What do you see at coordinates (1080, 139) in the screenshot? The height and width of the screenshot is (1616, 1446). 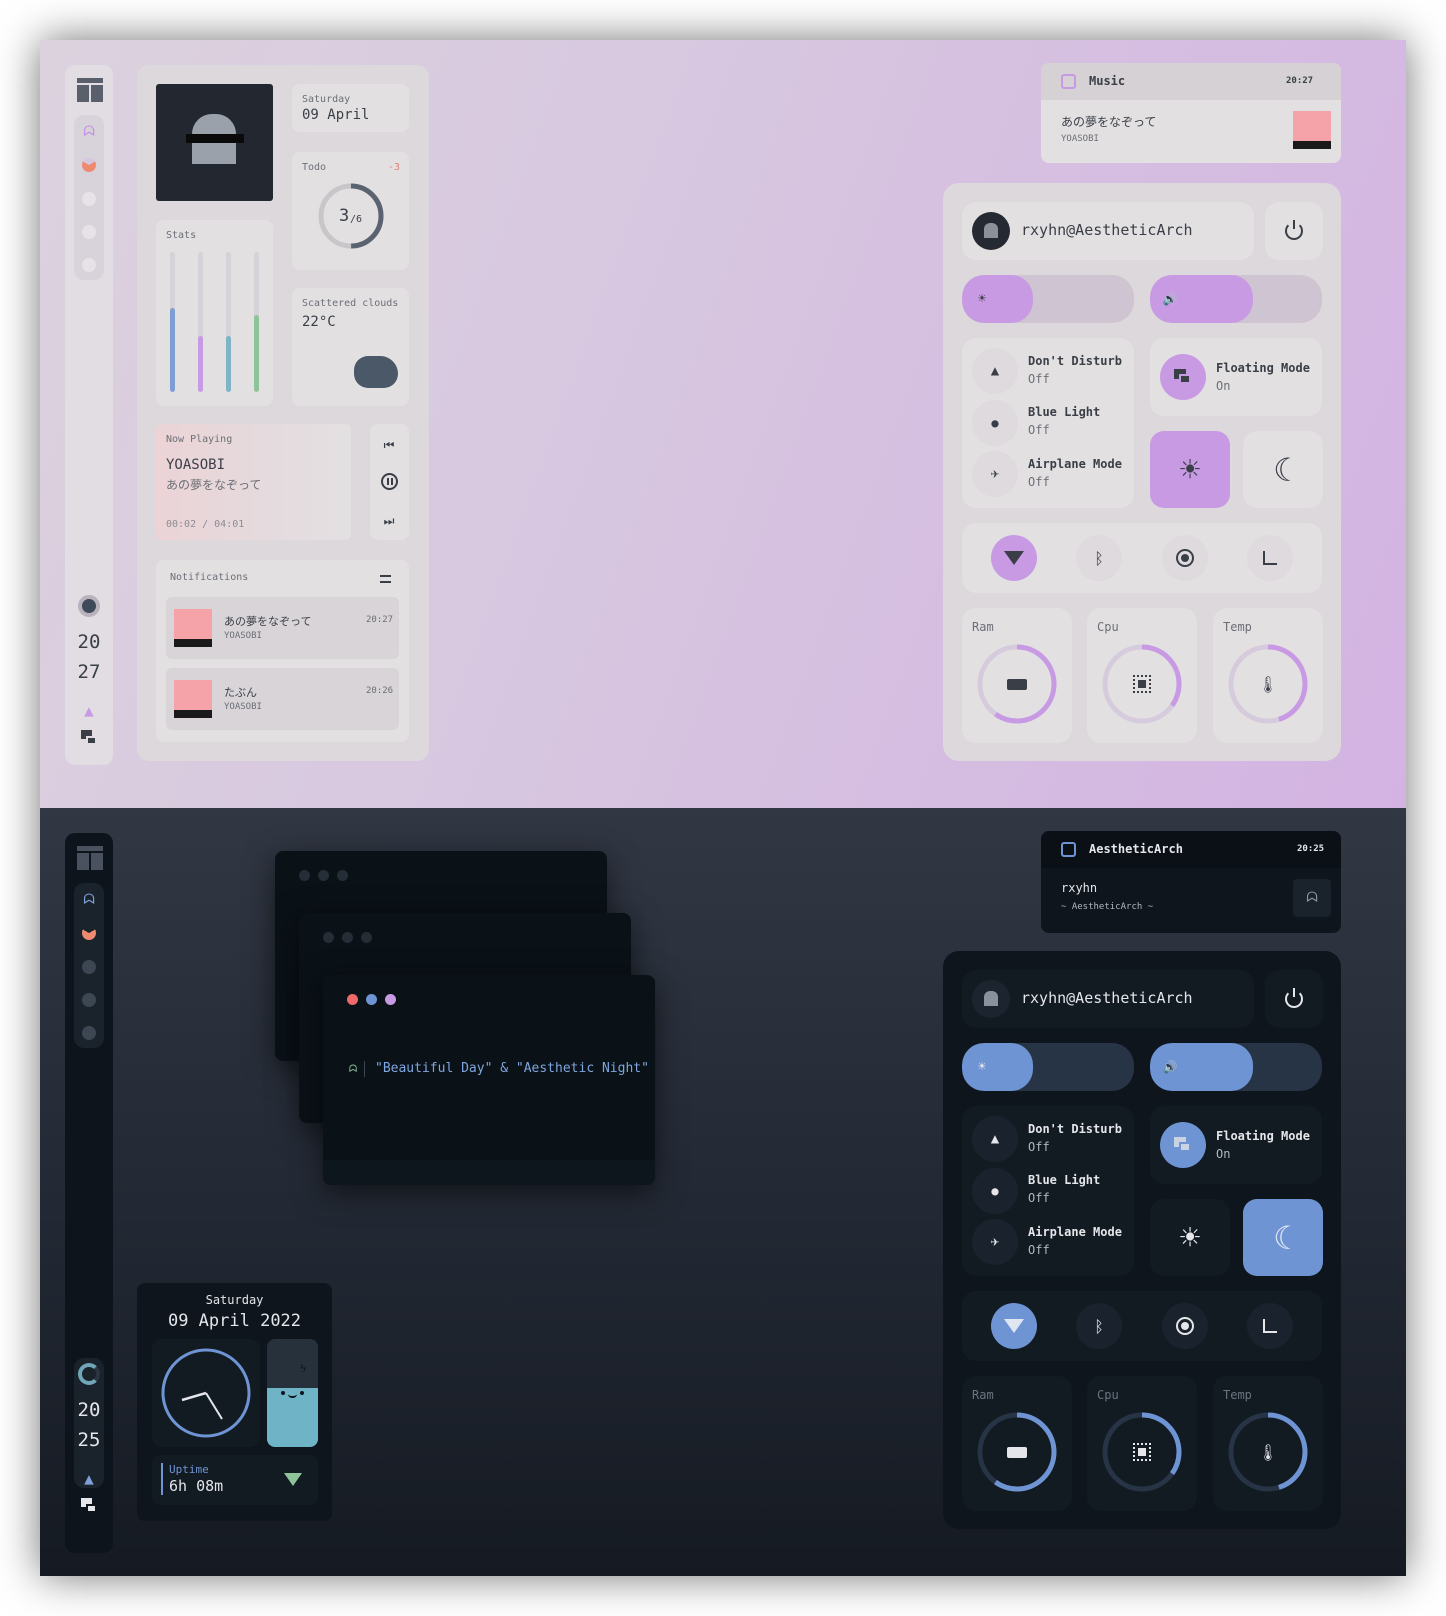 I see `popup-sub: YOASOBI` at bounding box center [1080, 139].